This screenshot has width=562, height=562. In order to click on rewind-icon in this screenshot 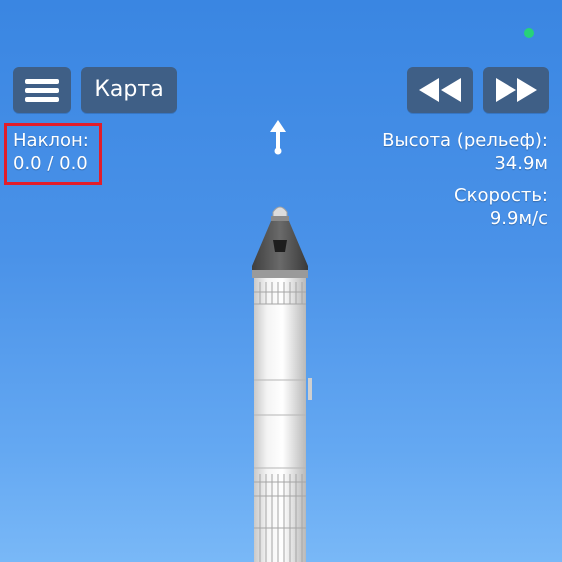, I will do `click(440, 90)`.